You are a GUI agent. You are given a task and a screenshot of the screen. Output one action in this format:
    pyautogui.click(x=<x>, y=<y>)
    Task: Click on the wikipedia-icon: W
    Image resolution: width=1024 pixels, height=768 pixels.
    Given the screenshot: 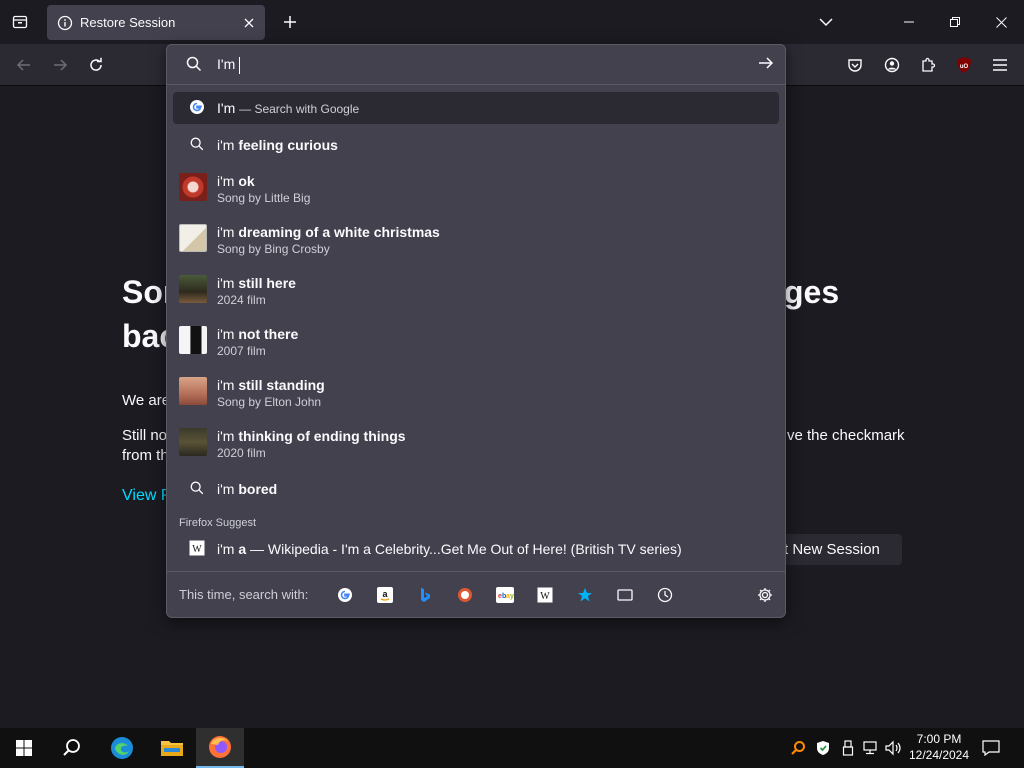 What is the action you would take?
    pyautogui.click(x=545, y=595)
    